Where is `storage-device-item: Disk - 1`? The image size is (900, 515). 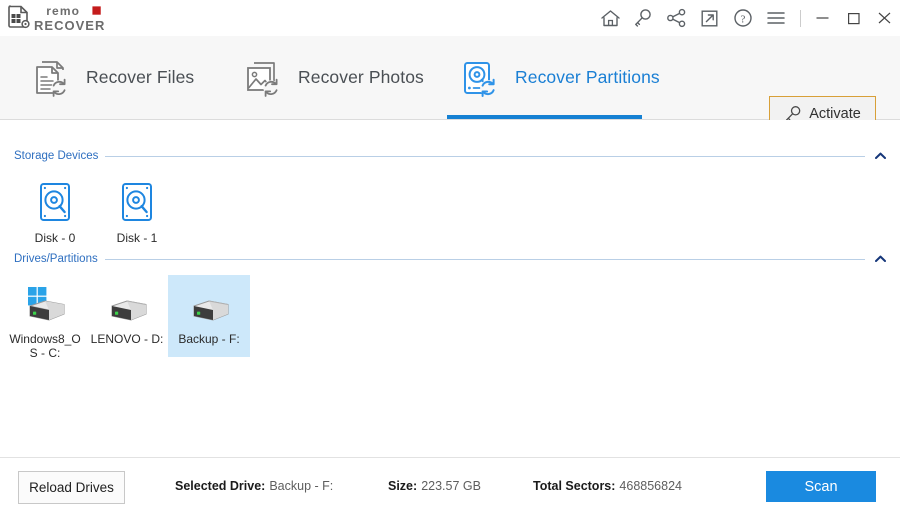
storage-device-item: Disk - 1 is located at coordinates (137, 211).